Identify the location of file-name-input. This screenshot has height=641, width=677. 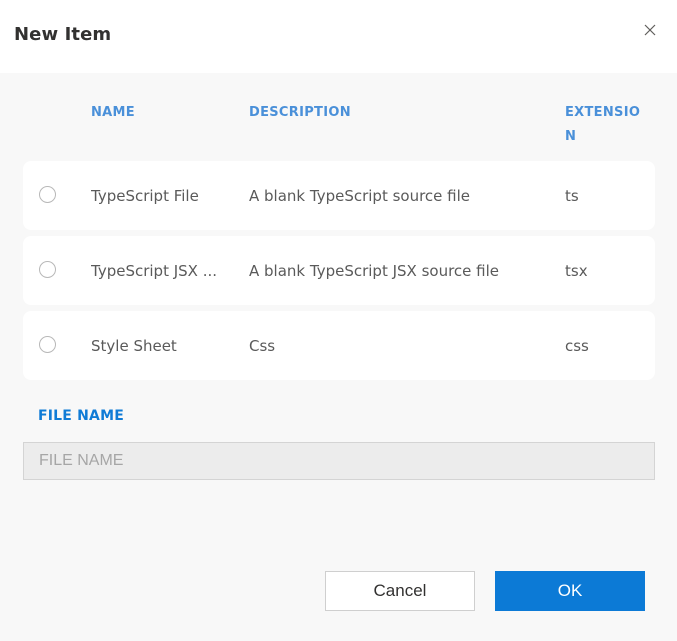
(339, 461).